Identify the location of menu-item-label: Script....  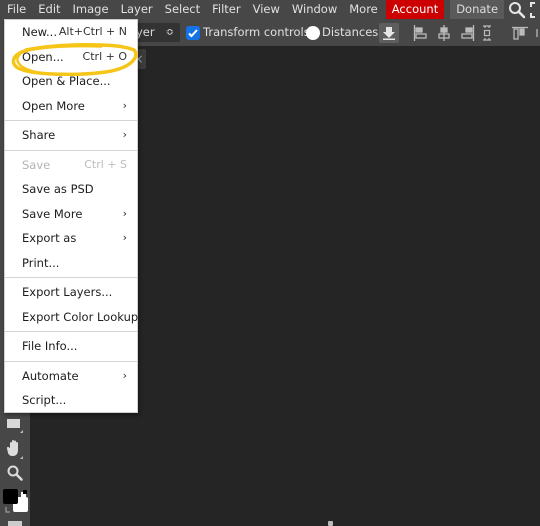
(44, 400).